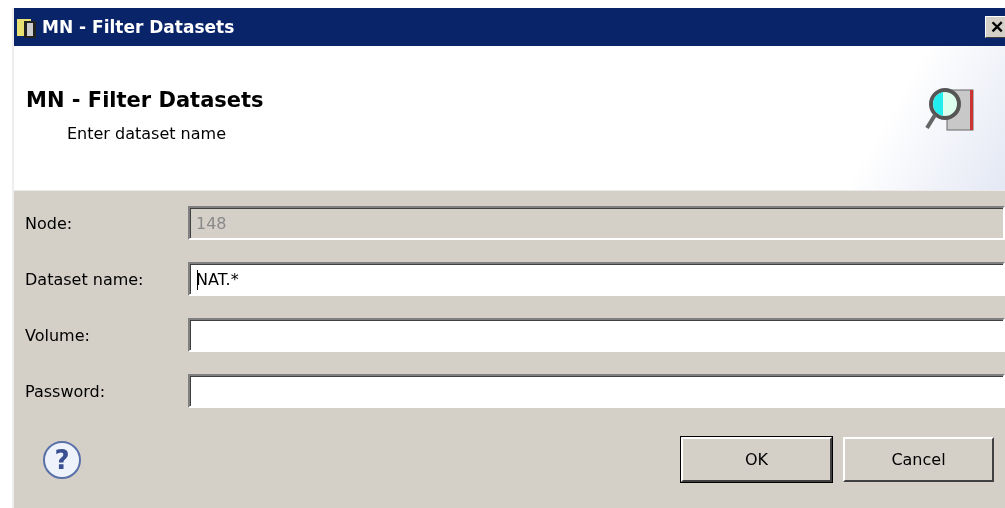 Image resolution: width=1005 pixels, height=508 pixels. Describe the element at coordinates (918, 459) in the screenshot. I see `cancel-button: Cancel` at that location.